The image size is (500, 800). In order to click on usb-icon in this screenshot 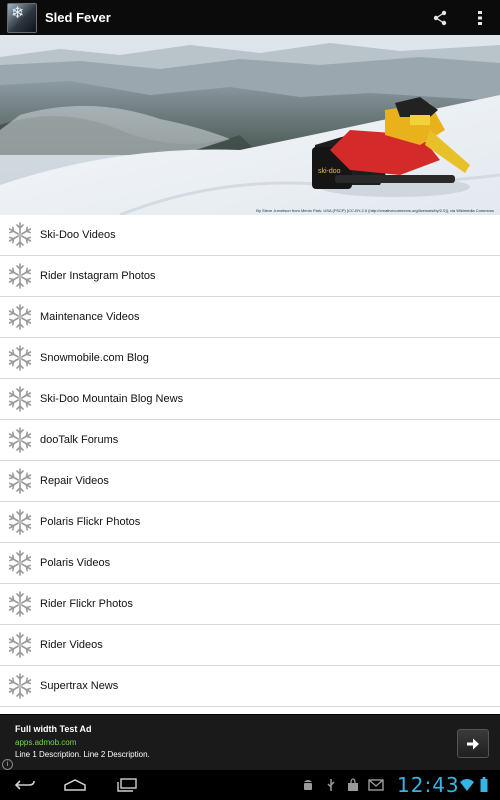, I will do `click(331, 785)`.